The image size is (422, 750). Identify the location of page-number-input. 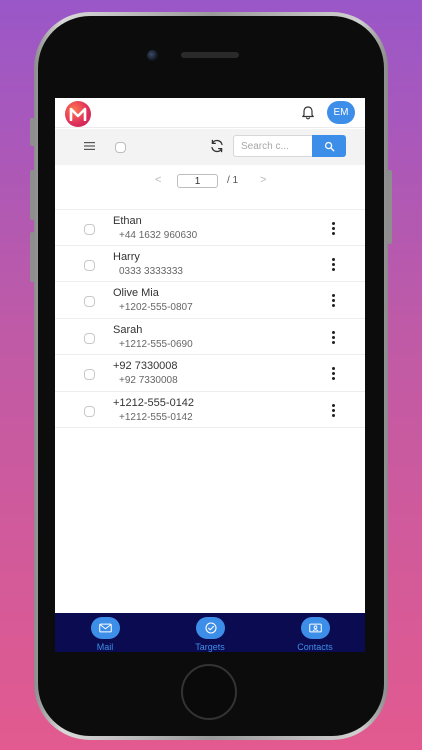
(197, 181).